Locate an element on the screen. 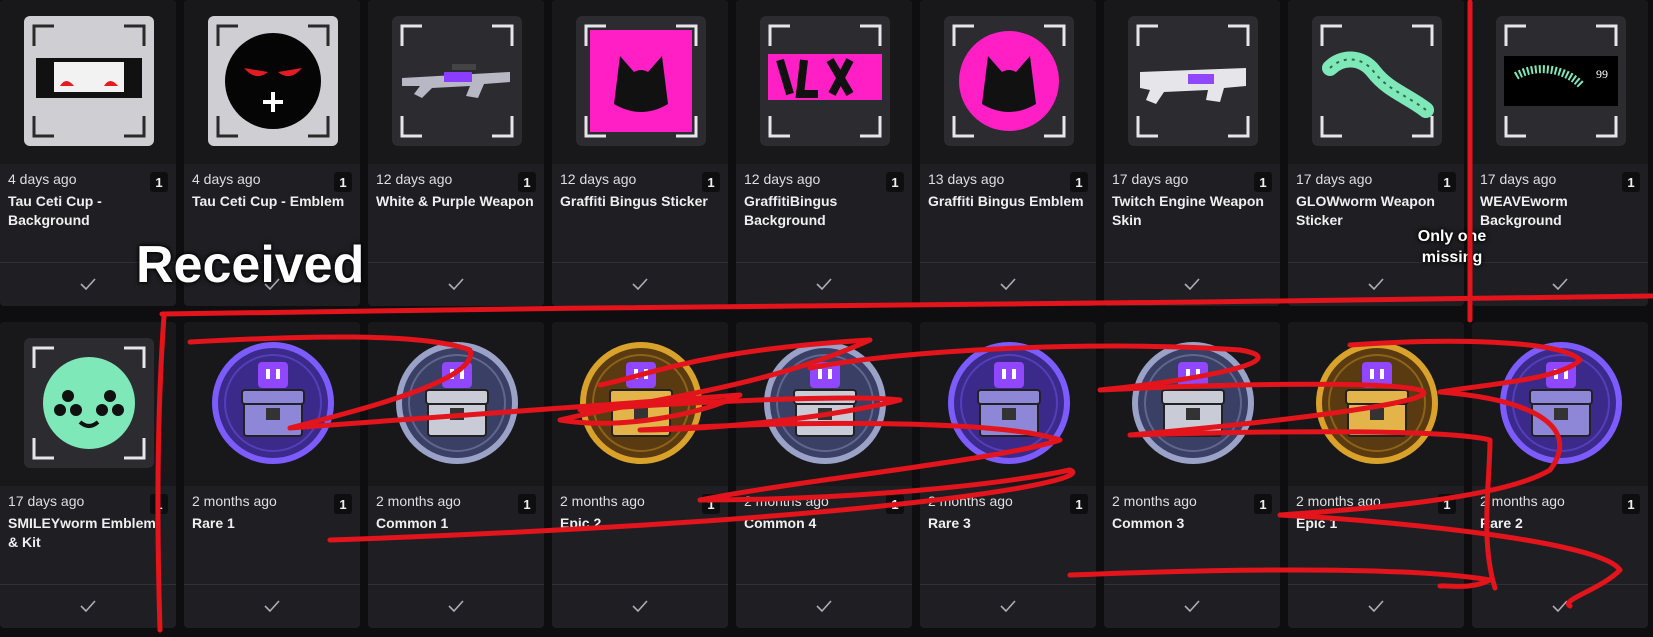 The width and height of the screenshot is (1653, 637). drop-card: 2 months ago Rare 1 1 is located at coordinates (272, 475).